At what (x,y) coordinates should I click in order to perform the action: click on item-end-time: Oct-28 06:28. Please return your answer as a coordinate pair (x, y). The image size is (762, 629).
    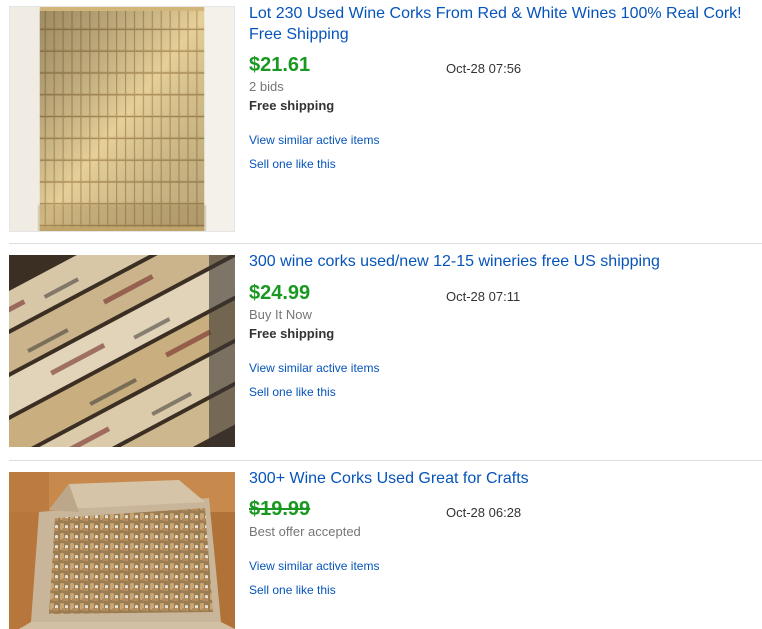
    Looking at the image, I should click on (484, 512).